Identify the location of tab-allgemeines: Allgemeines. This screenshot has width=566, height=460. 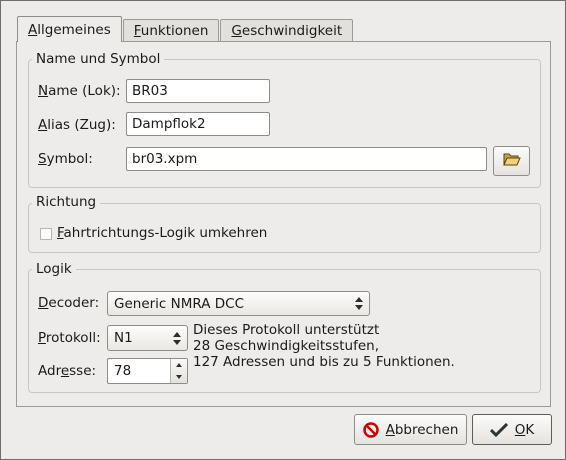
(69, 29).